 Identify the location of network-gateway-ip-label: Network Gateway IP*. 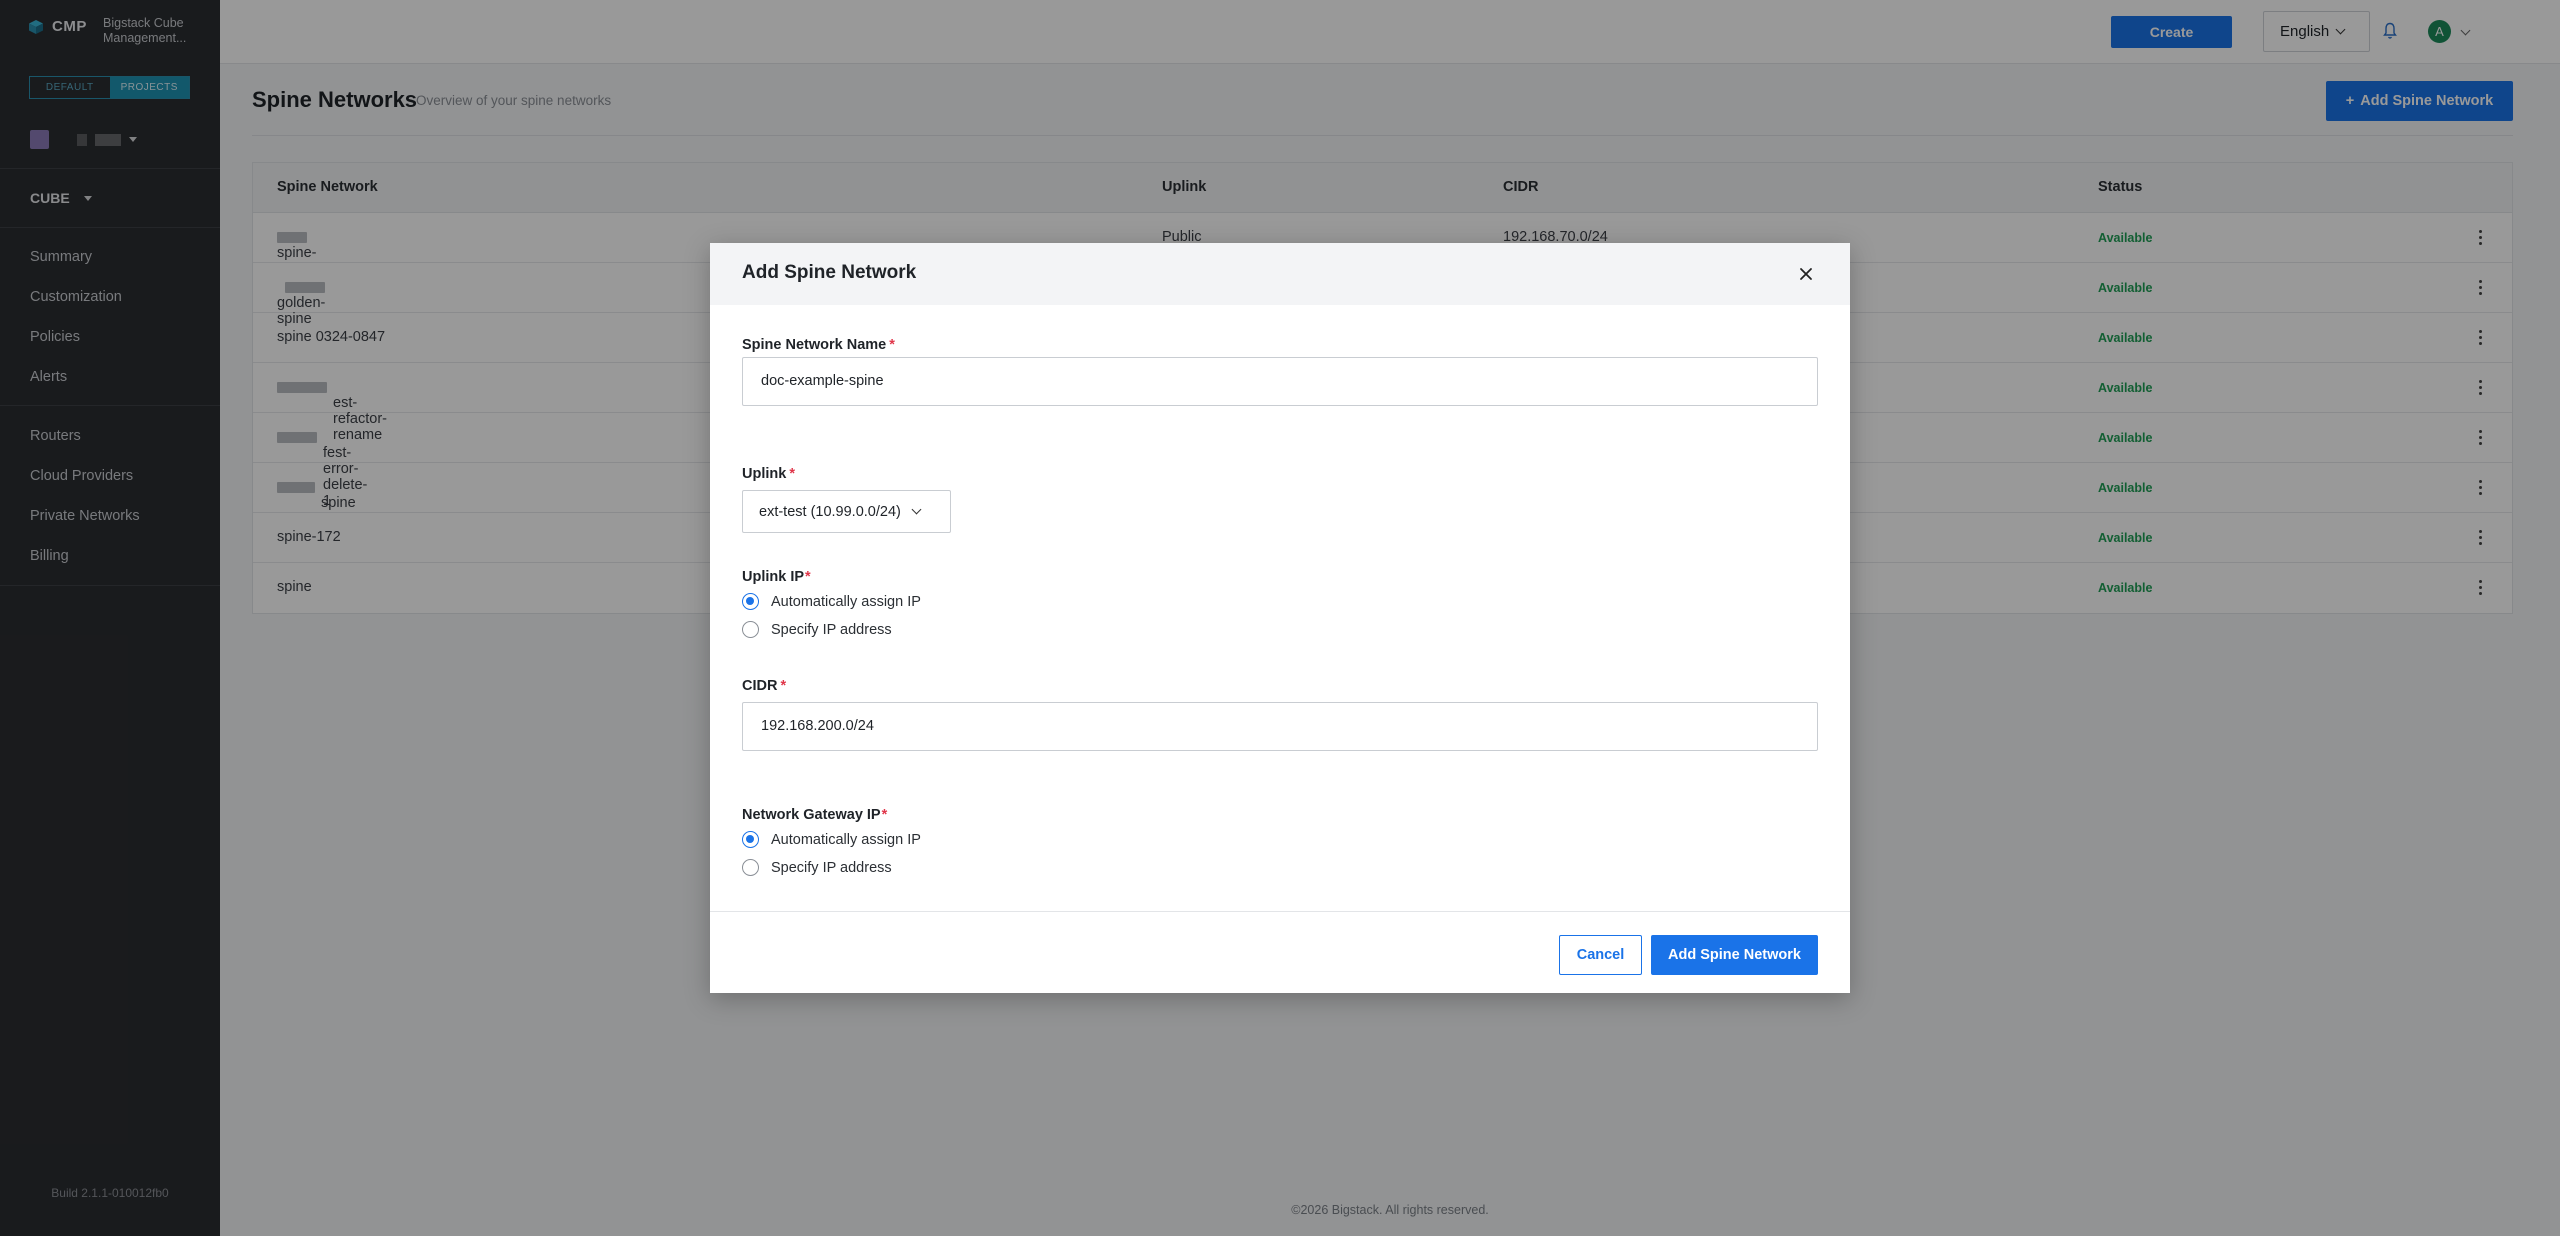
(815, 815).